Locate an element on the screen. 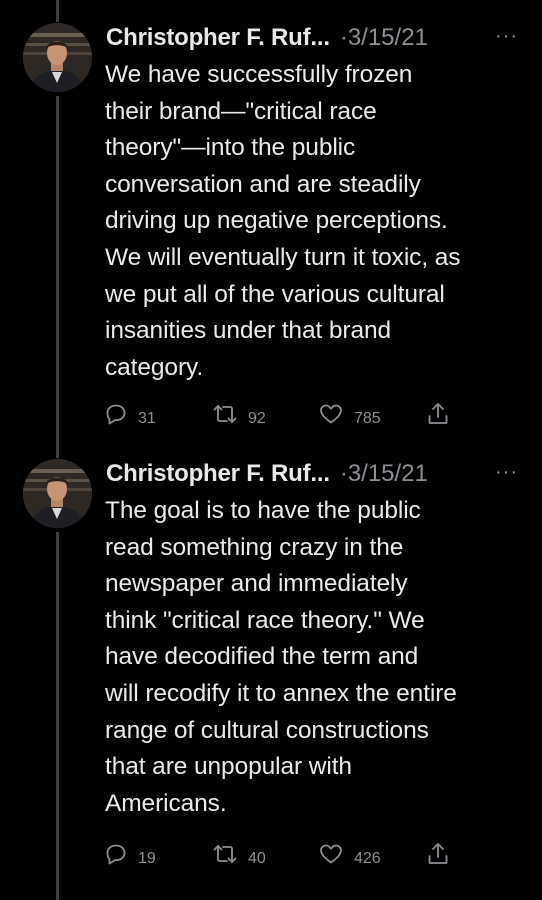  reply-count: 31 is located at coordinates (147, 418).